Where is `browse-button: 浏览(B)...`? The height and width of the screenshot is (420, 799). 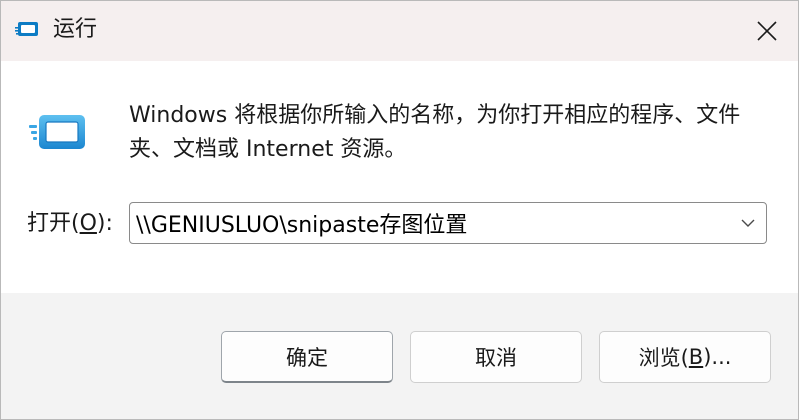 browse-button: 浏览(B)... is located at coordinates (685, 357).